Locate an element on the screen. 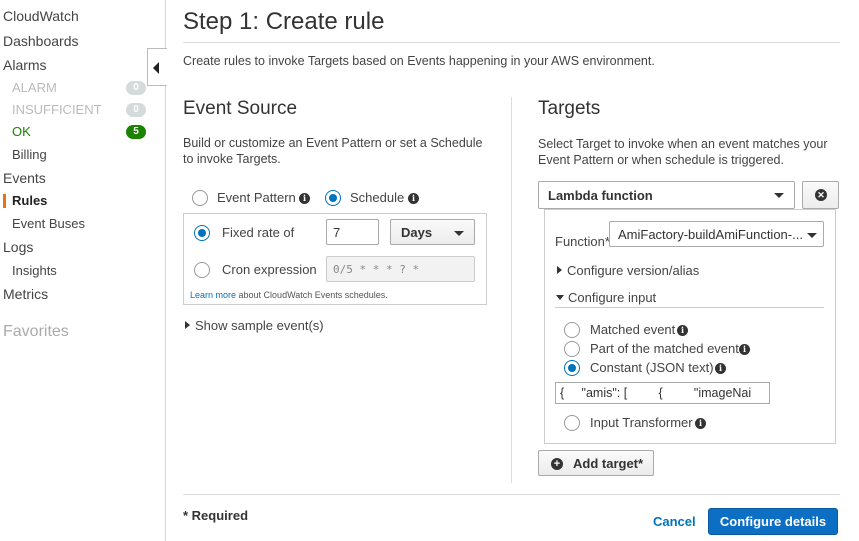 Image resolution: width=859 pixels, height=541 pixels. add-target-button: + Add target* is located at coordinates (596, 463).